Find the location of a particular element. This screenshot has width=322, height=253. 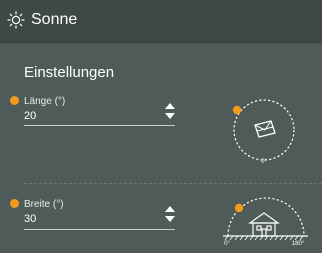

section-title: Einstellungen is located at coordinates (69, 72).